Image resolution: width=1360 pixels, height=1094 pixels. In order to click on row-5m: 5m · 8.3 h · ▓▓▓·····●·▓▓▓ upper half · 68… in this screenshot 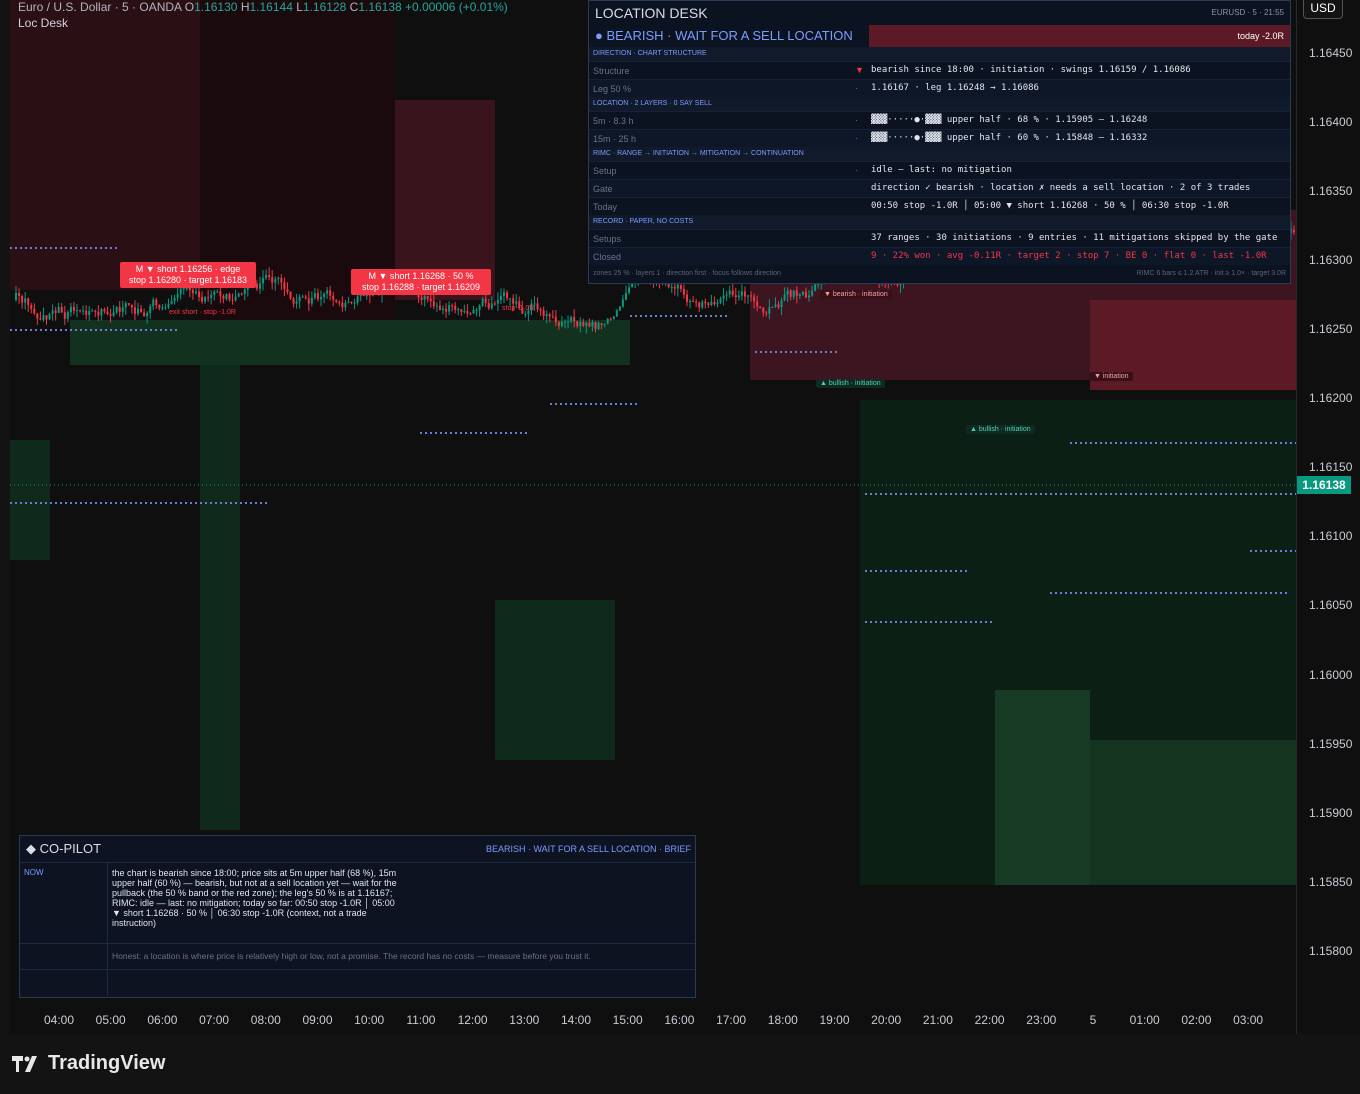, I will do `click(939, 120)`.